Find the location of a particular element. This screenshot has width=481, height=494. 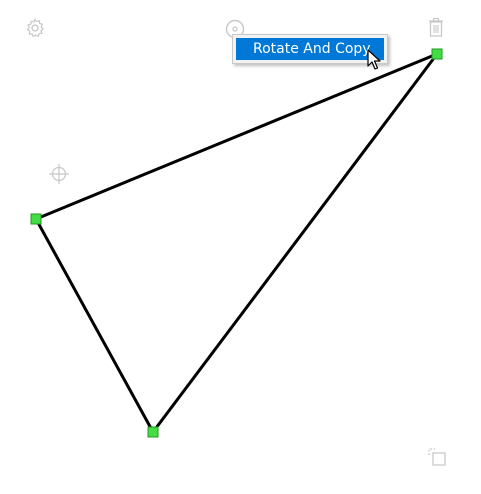

menu-item-rotate-and-copy: Rotate And Copy is located at coordinates (310, 49).